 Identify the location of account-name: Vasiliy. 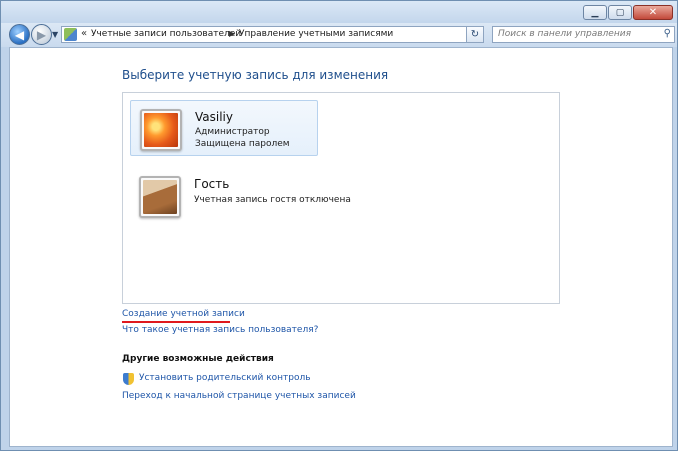
(214, 117).